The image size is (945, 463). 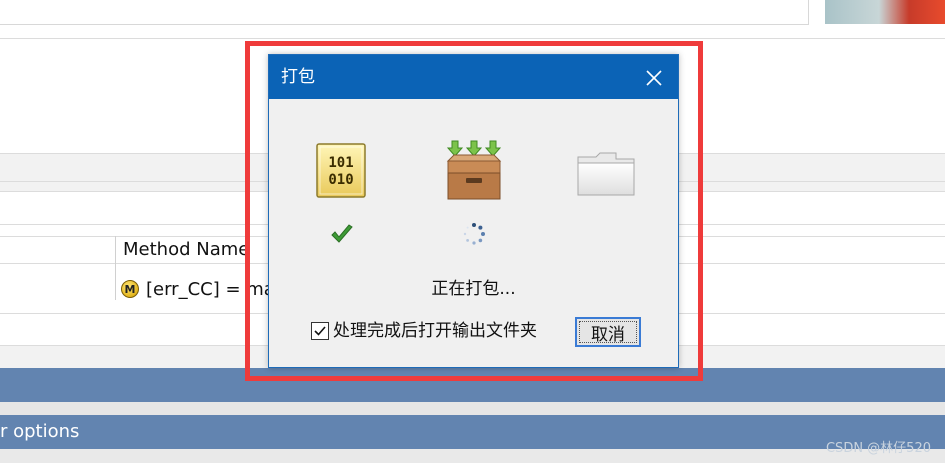 What do you see at coordinates (404, 12) in the screenshot?
I see `top-input-field` at bounding box center [404, 12].